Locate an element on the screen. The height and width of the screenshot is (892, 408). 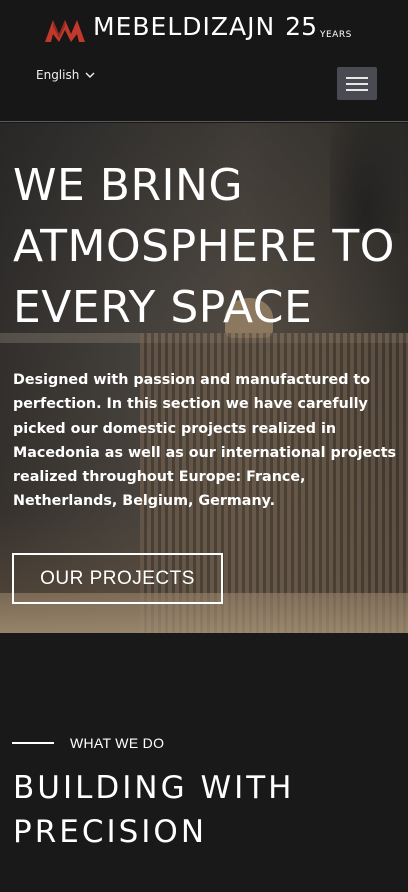
site-header: MEBELDIZAJN 25 YEARS English is located at coordinates (204, 61).